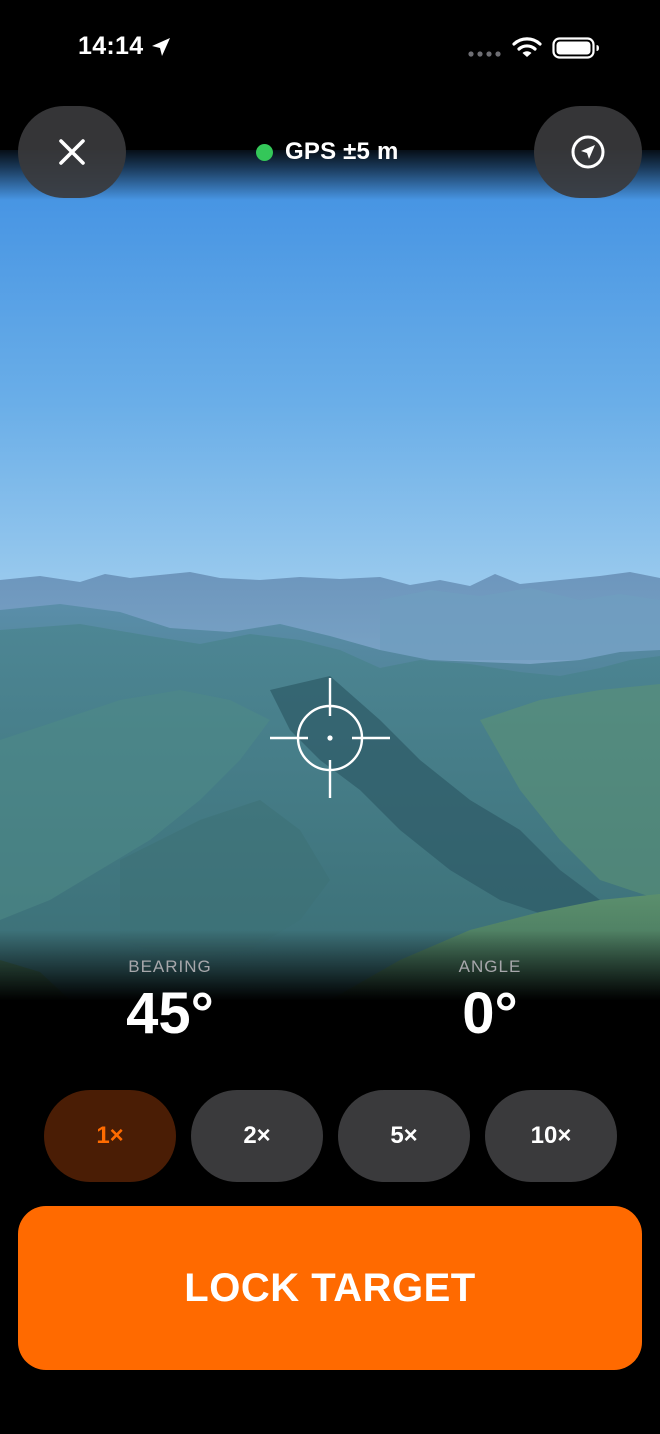 The height and width of the screenshot is (1434, 660). I want to click on zoom-5x-button: 5×, so click(404, 1136).